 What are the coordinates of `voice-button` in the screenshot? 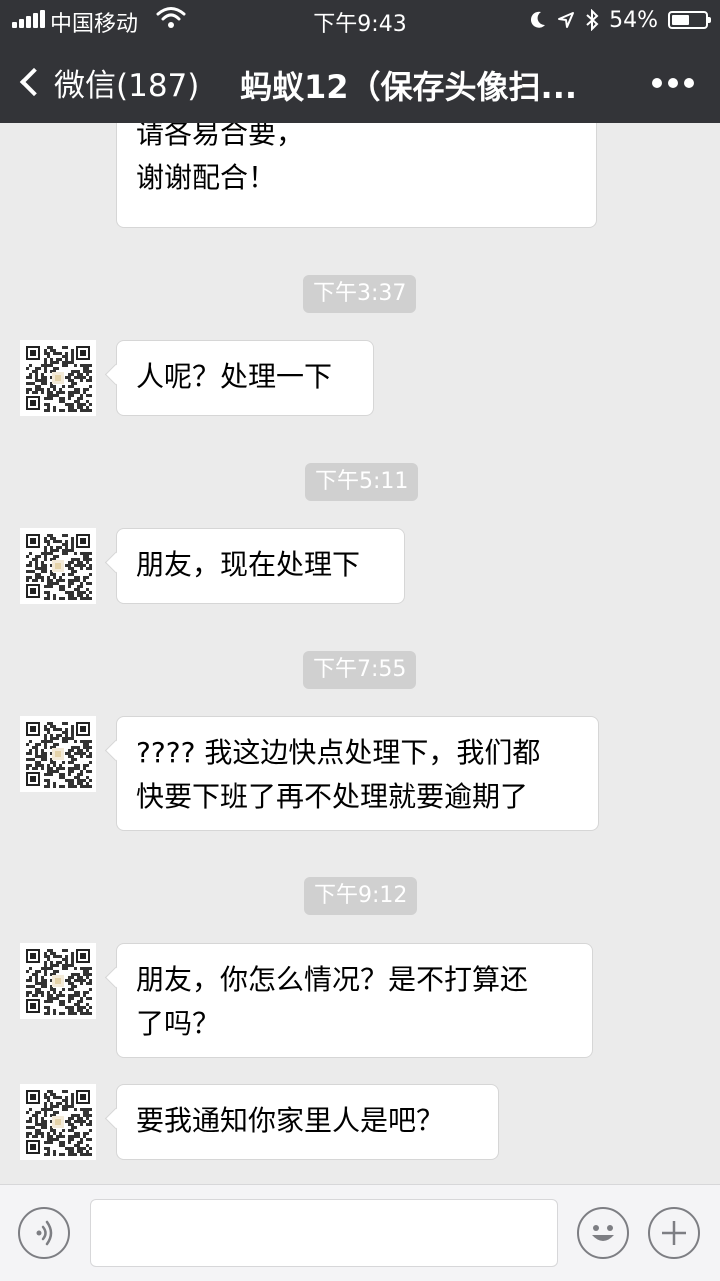 It's located at (44, 1233).